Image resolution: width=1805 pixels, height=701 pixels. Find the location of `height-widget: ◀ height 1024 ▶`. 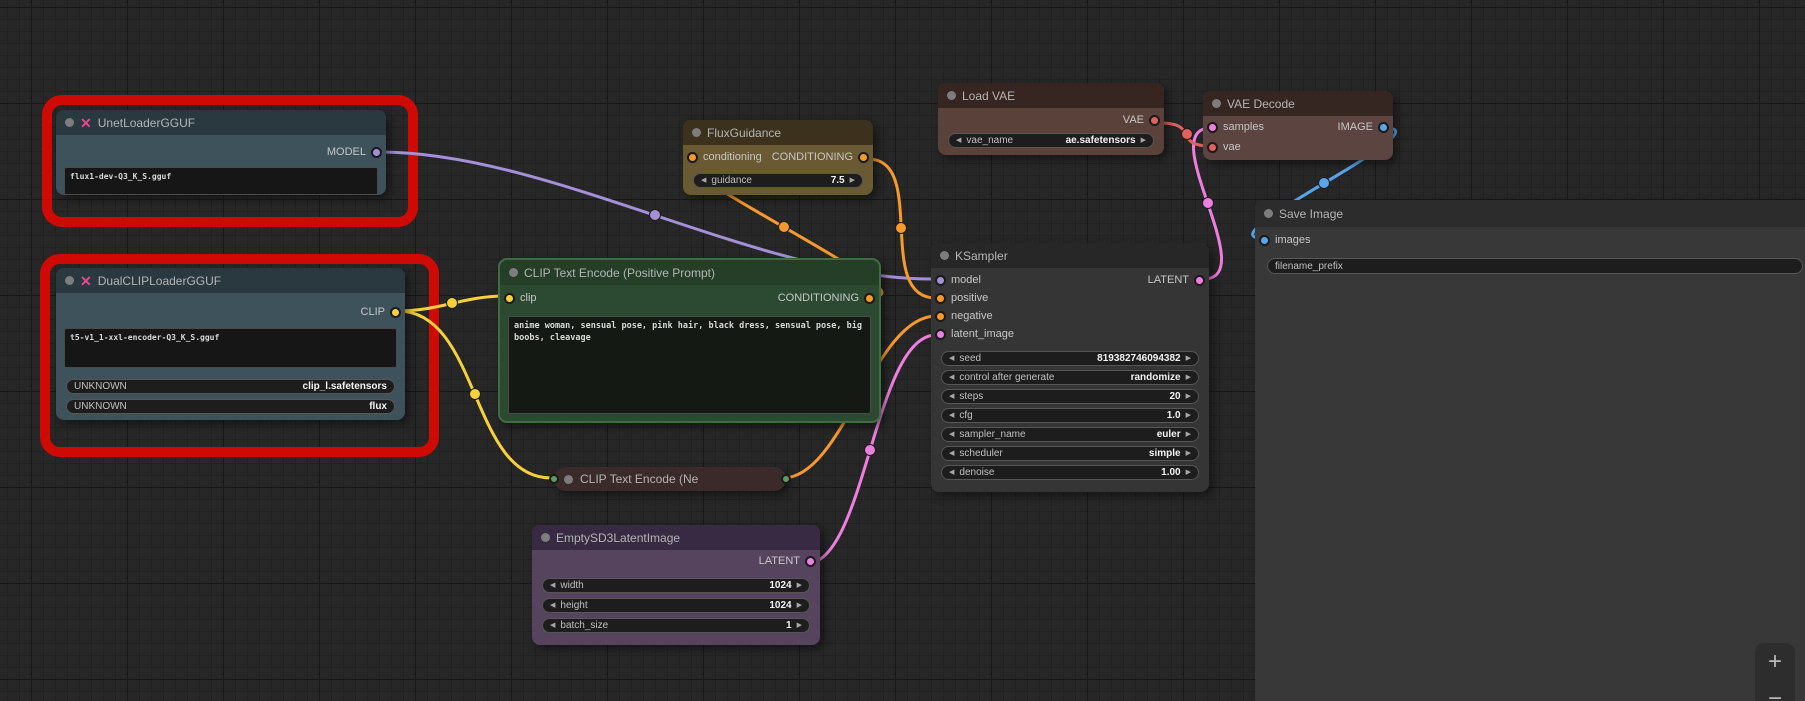

height-widget: ◀ height 1024 ▶ is located at coordinates (676, 605).